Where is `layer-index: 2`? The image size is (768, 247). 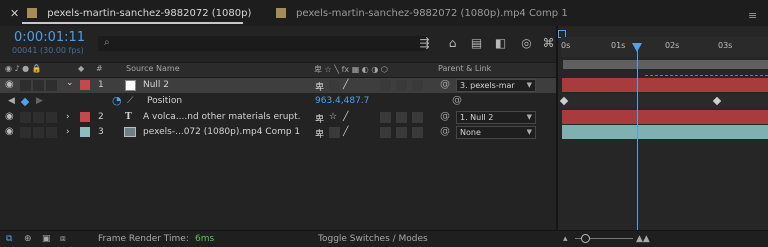 layer-index: 2 is located at coordinates (101, 117).